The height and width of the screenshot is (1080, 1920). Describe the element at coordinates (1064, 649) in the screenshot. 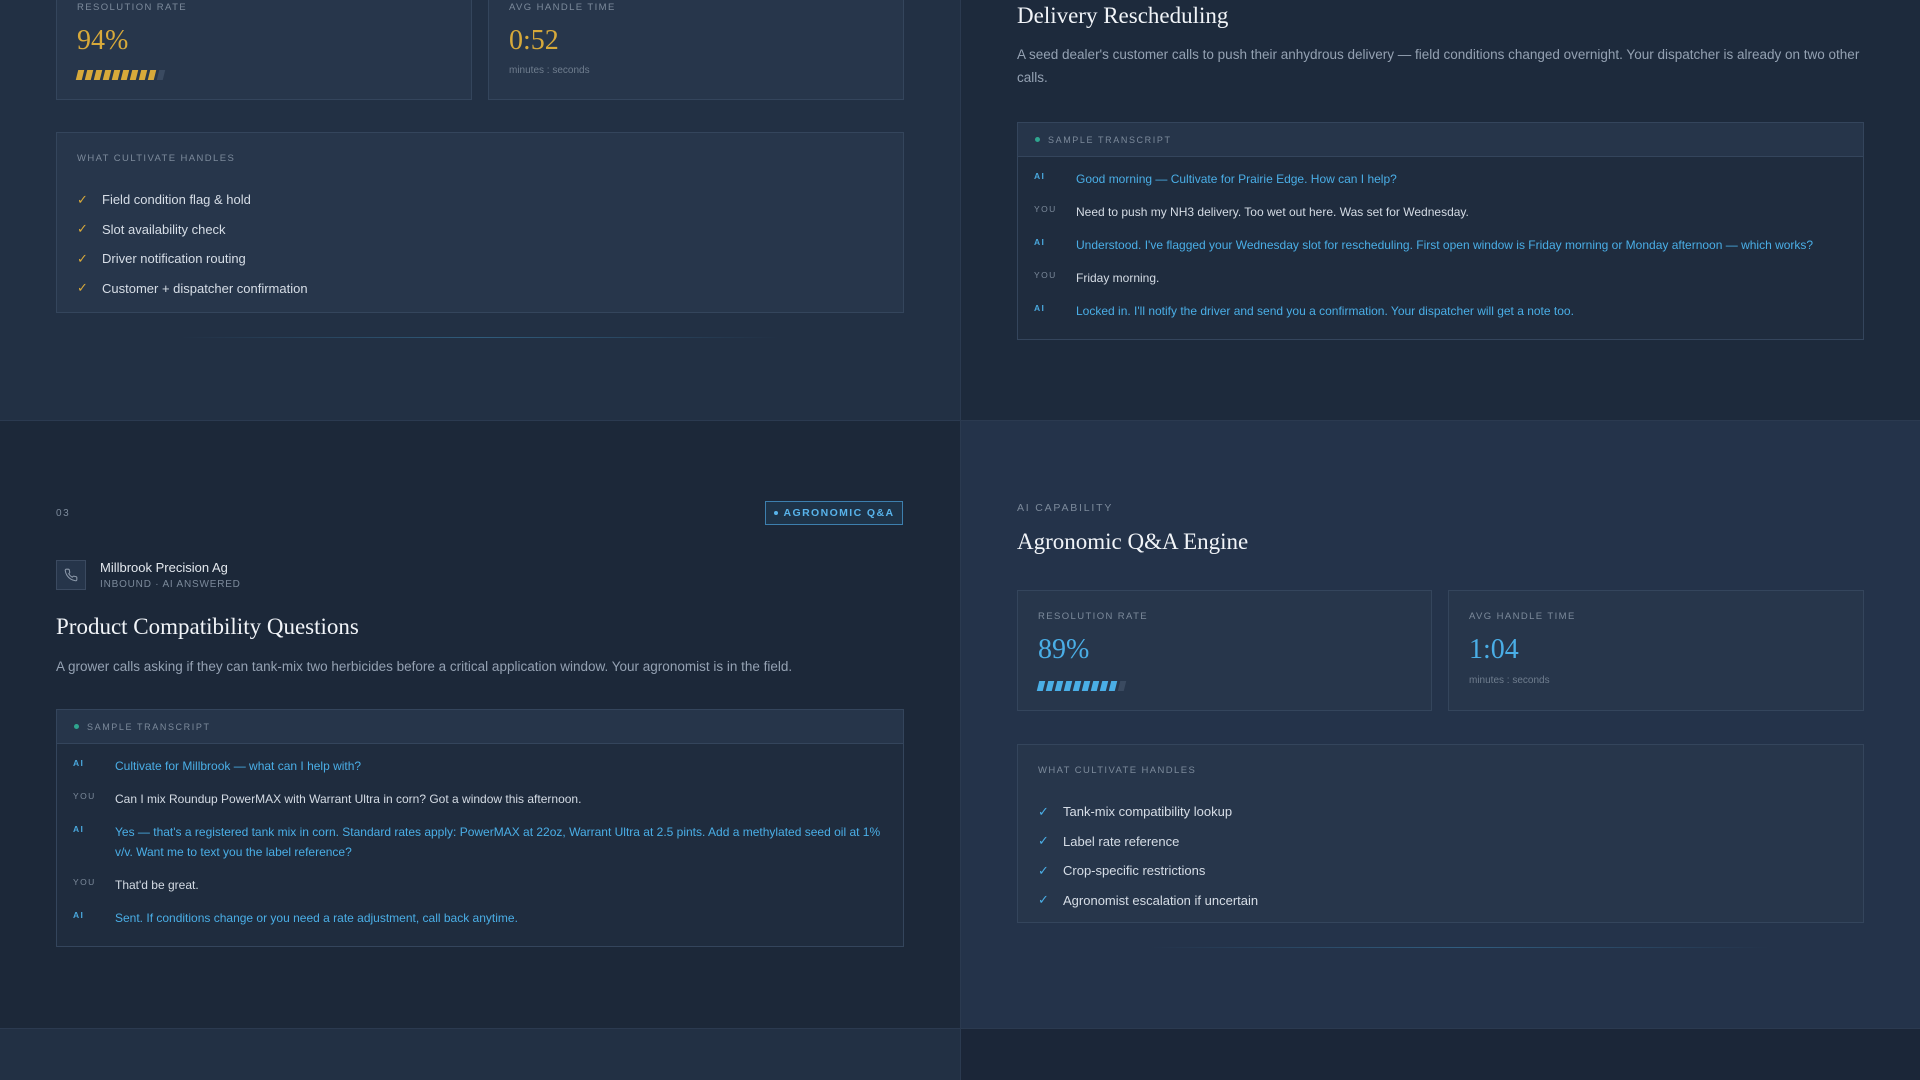

I see `metric-value: 89%` at that location.